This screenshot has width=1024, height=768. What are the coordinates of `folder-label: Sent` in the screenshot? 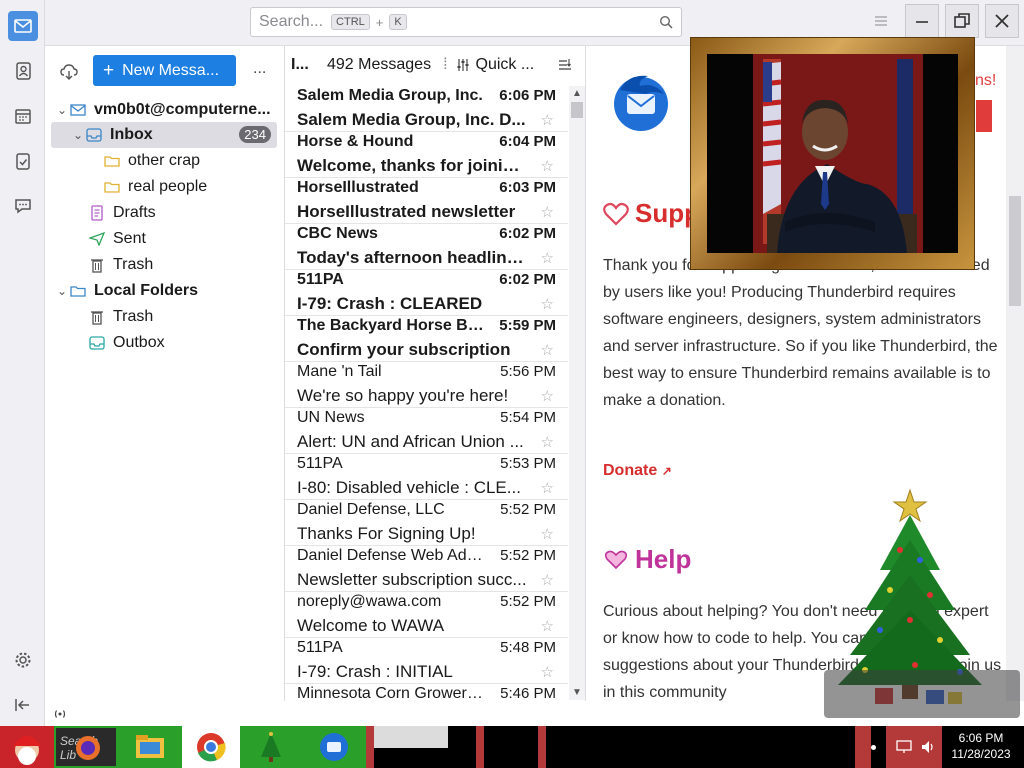 It's located at (129, 238).